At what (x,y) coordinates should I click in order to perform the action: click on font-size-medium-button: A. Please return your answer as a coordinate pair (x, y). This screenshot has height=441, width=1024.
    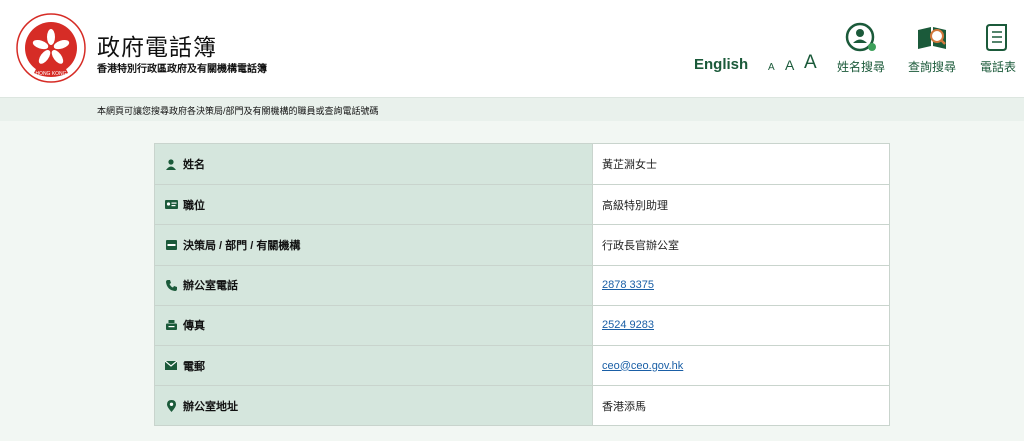
    Looking at the image, I should click on (789, 65).